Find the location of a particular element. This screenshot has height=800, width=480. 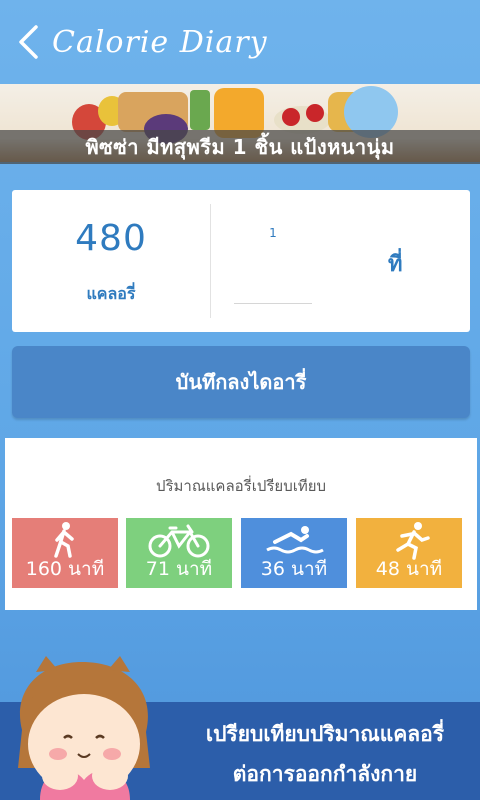

divider is located at coordinates (210, 261).